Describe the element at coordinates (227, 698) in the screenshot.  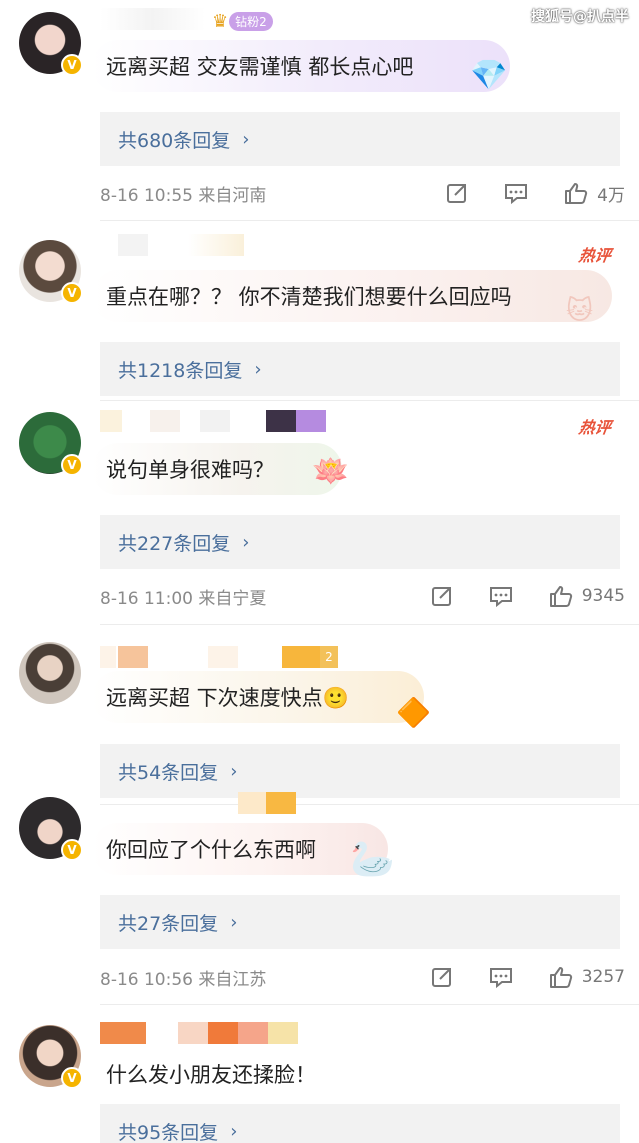
I see `comment-text: 远离买超 下次速度快点🙂` at that location.